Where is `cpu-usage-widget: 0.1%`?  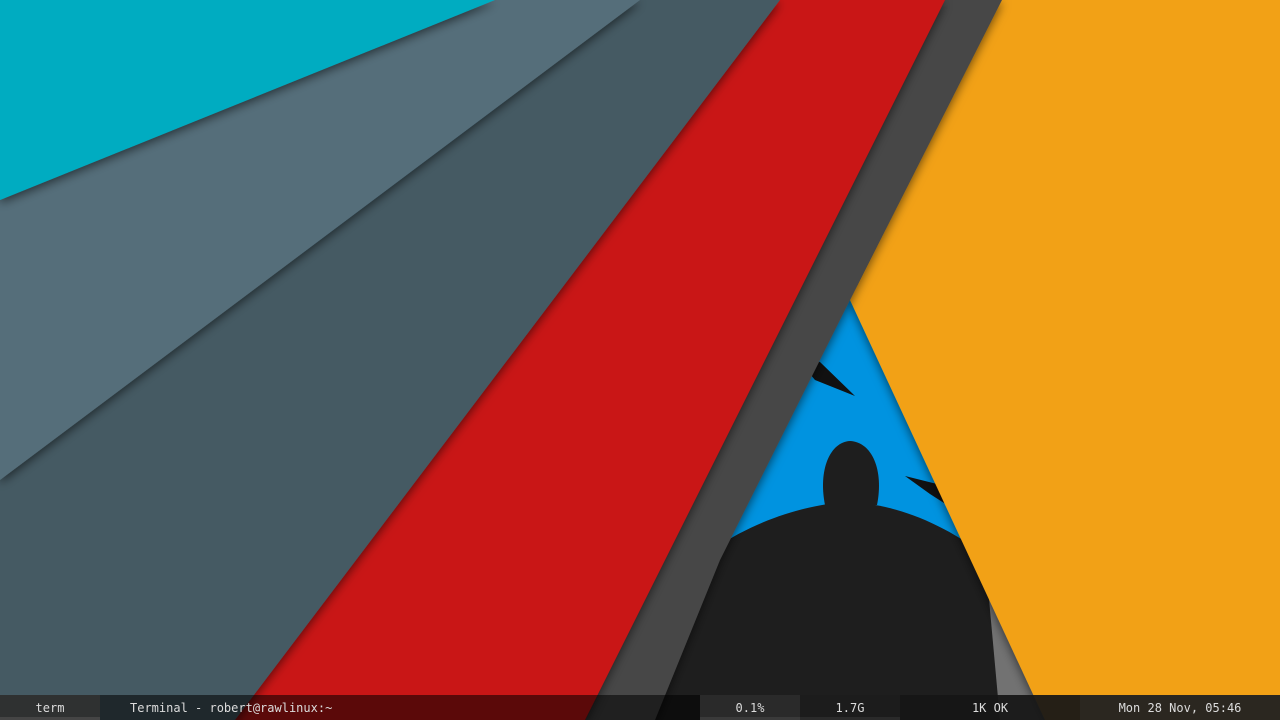 cpu-usage-widget: 0.1% is located at coordinates (750, 707).